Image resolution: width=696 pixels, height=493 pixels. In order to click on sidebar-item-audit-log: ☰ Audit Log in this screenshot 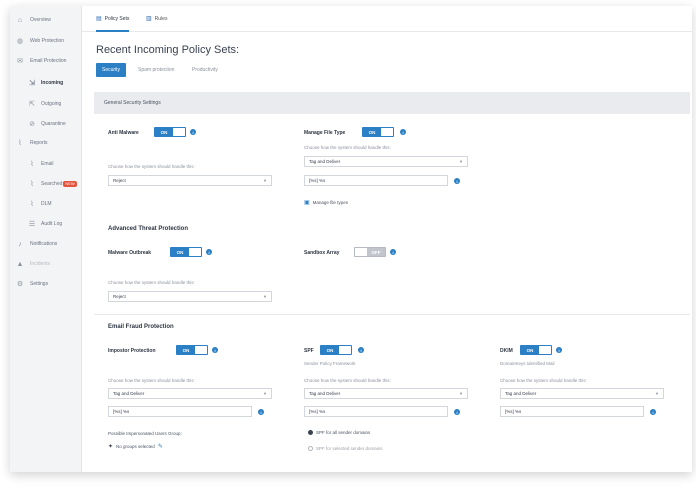, I will do `click(45, 224)`.